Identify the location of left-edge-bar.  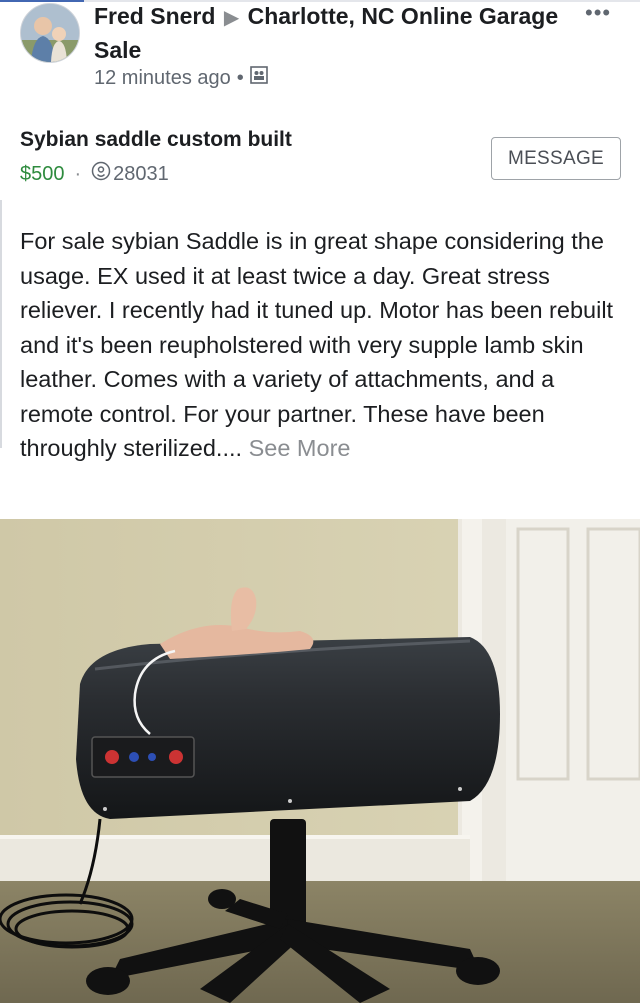
(1, 324).